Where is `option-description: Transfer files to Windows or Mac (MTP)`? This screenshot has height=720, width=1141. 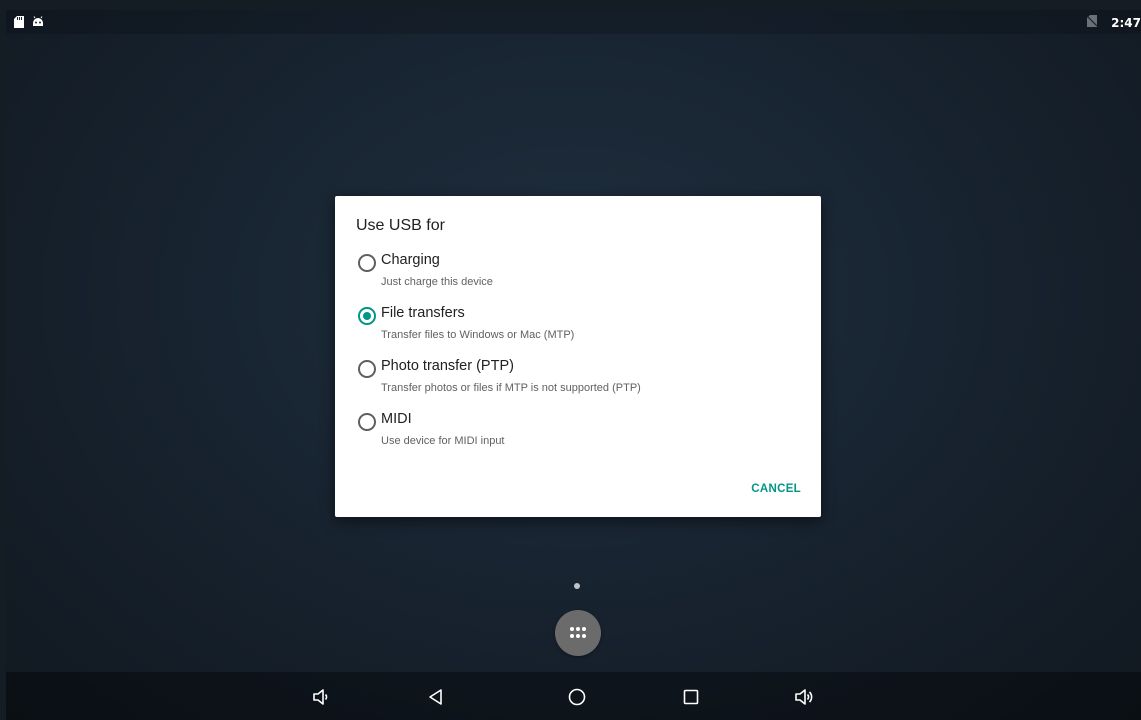
option-description: Transfer files to Windows or Mac (MTP) is located at coordinates (478, 335).